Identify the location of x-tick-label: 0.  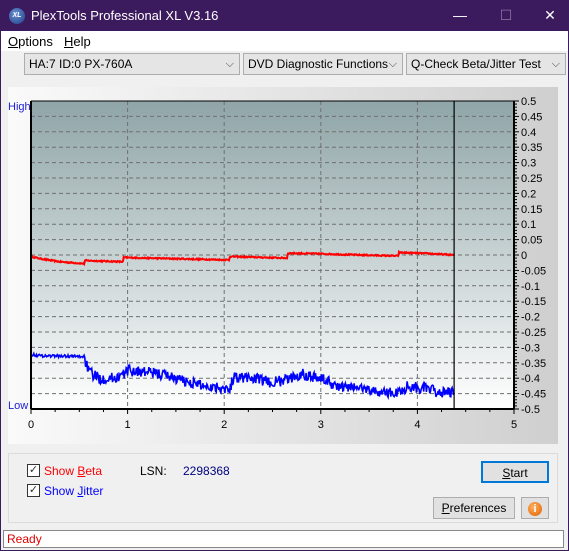
(31, 425).